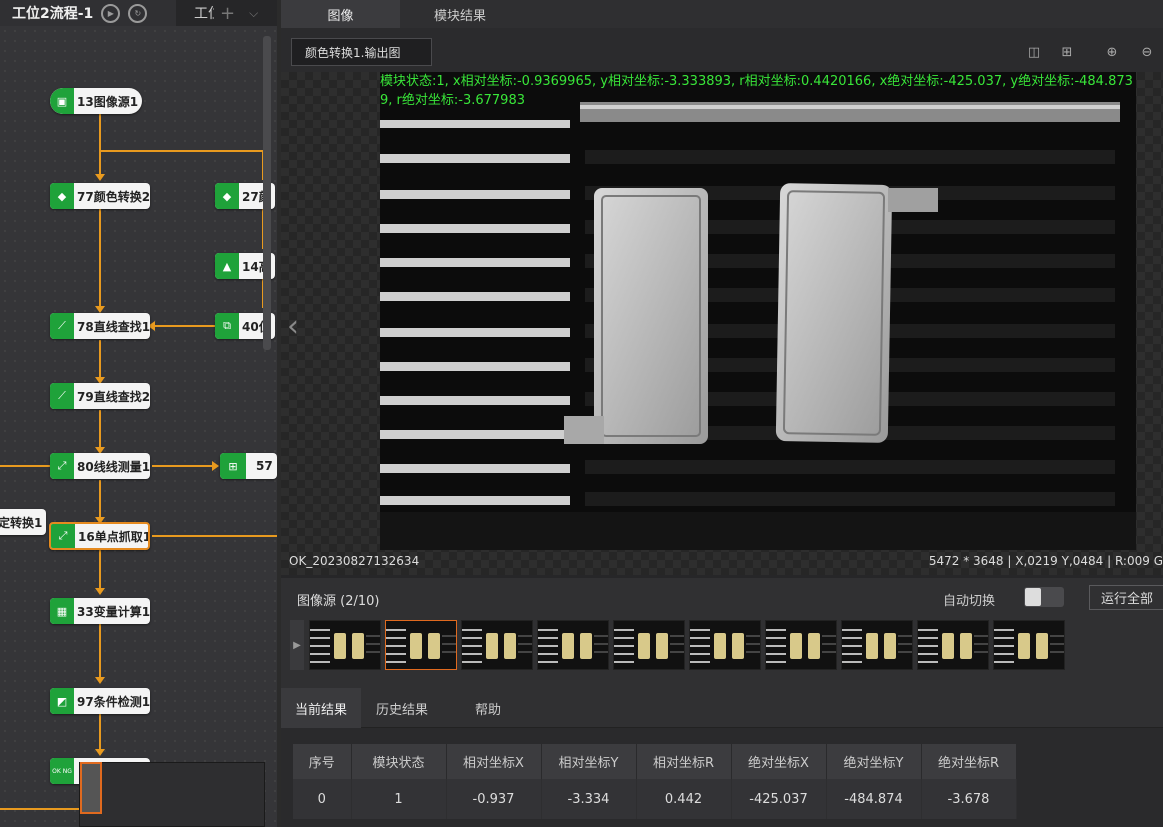  What do you see at coordinates (874, 799) in the screenshot?
I see `table-cell: -484.874` at bounding box center [874, 799].